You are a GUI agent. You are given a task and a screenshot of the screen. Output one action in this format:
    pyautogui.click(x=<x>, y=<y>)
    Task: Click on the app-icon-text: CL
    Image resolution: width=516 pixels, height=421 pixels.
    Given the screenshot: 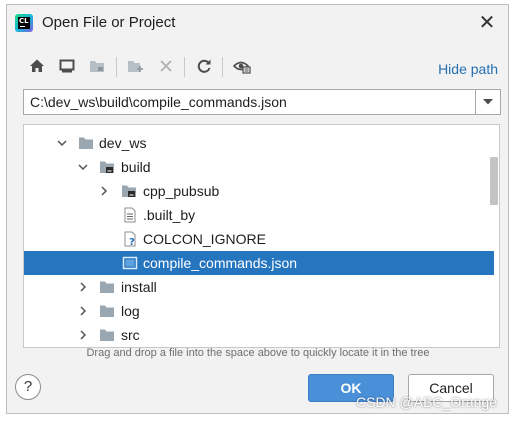 What is the action you would take?
    pyautogui.click(x=24, y=23)
    